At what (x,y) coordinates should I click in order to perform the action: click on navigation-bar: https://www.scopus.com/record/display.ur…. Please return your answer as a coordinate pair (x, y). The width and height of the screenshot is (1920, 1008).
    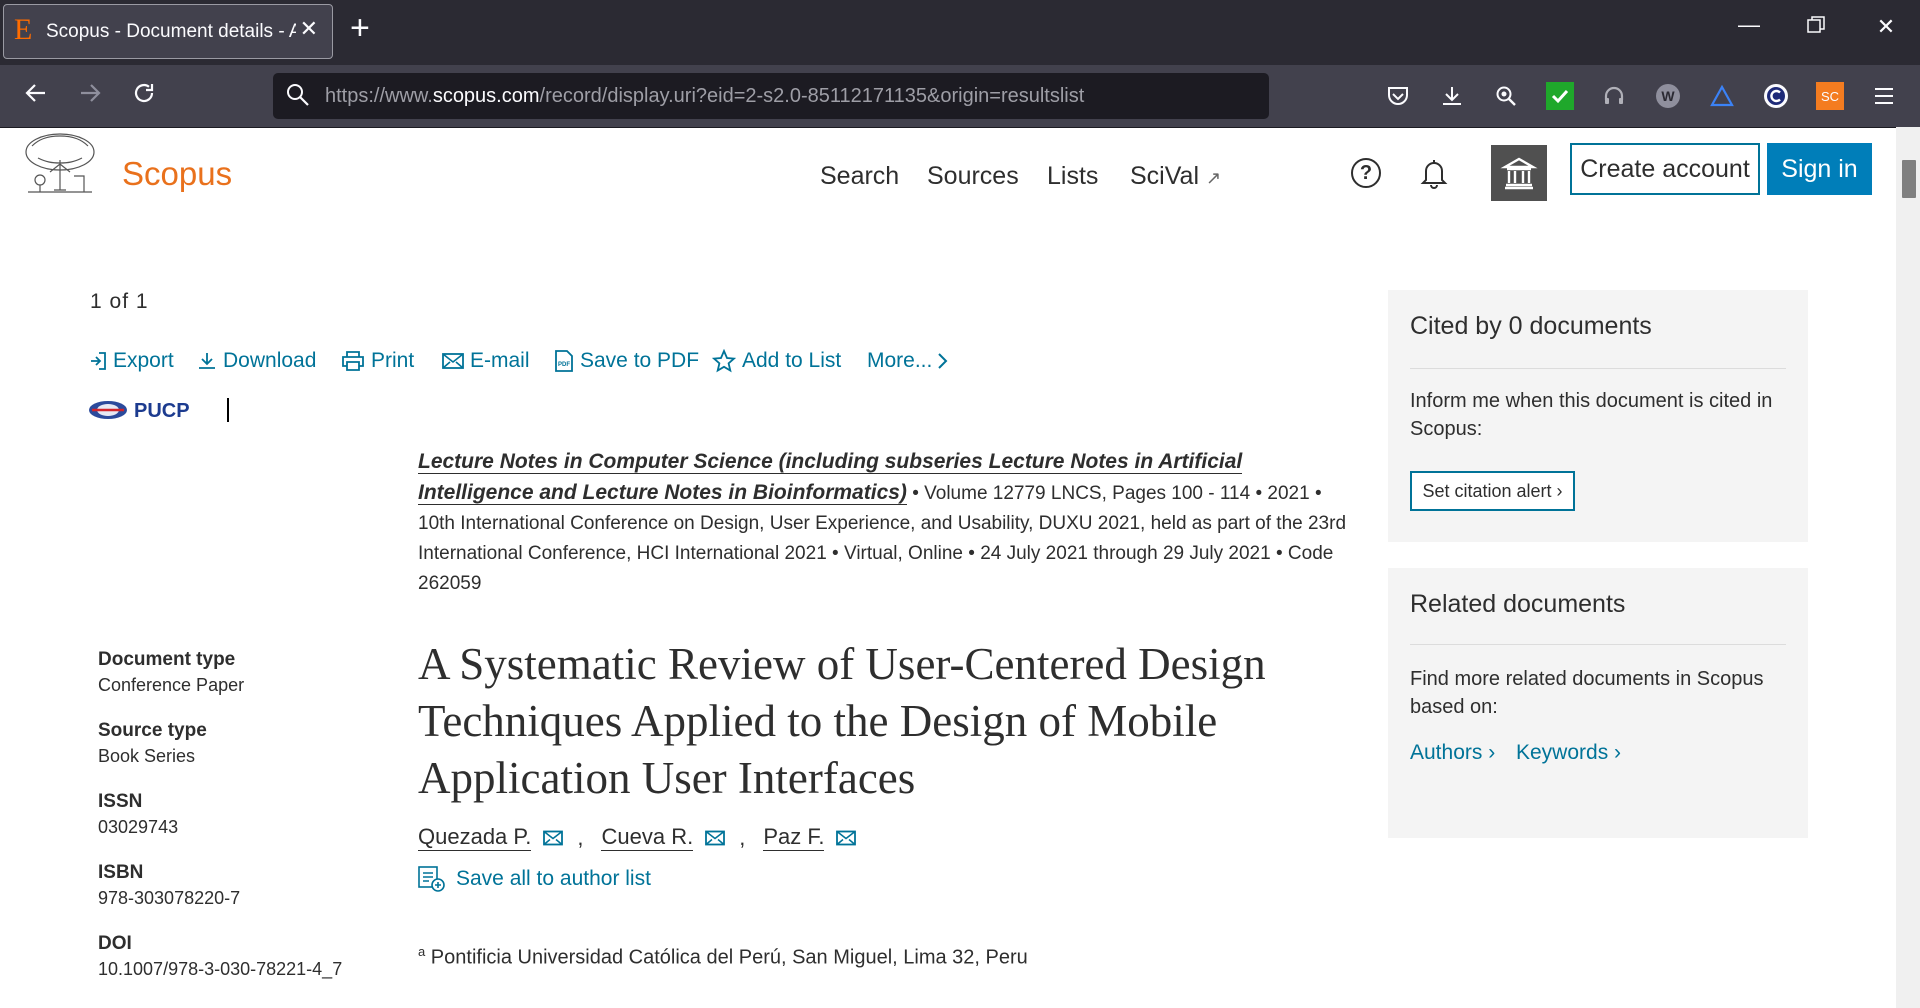
    Looking at the image, I should click on (960, 96).